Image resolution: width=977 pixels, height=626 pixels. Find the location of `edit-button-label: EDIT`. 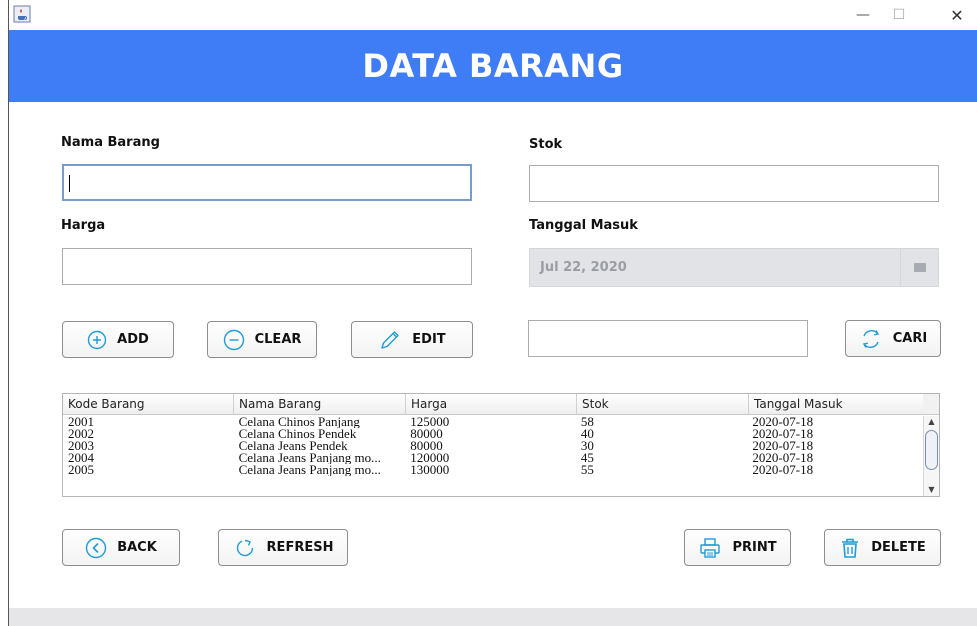

edit-button-label: EDIT is located at coordinates (429, 339).